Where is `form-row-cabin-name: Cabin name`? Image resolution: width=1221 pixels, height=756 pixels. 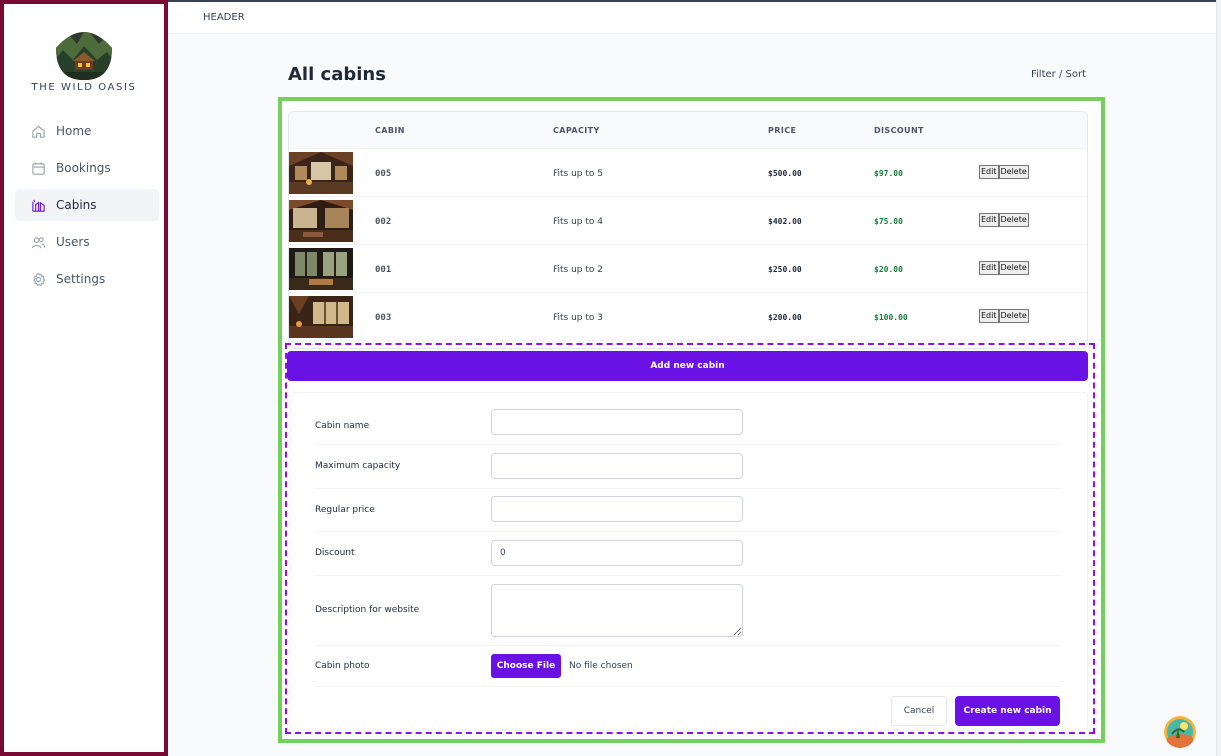 form-row-cabin-name: Cabin name is located at coordinates (688, 427).